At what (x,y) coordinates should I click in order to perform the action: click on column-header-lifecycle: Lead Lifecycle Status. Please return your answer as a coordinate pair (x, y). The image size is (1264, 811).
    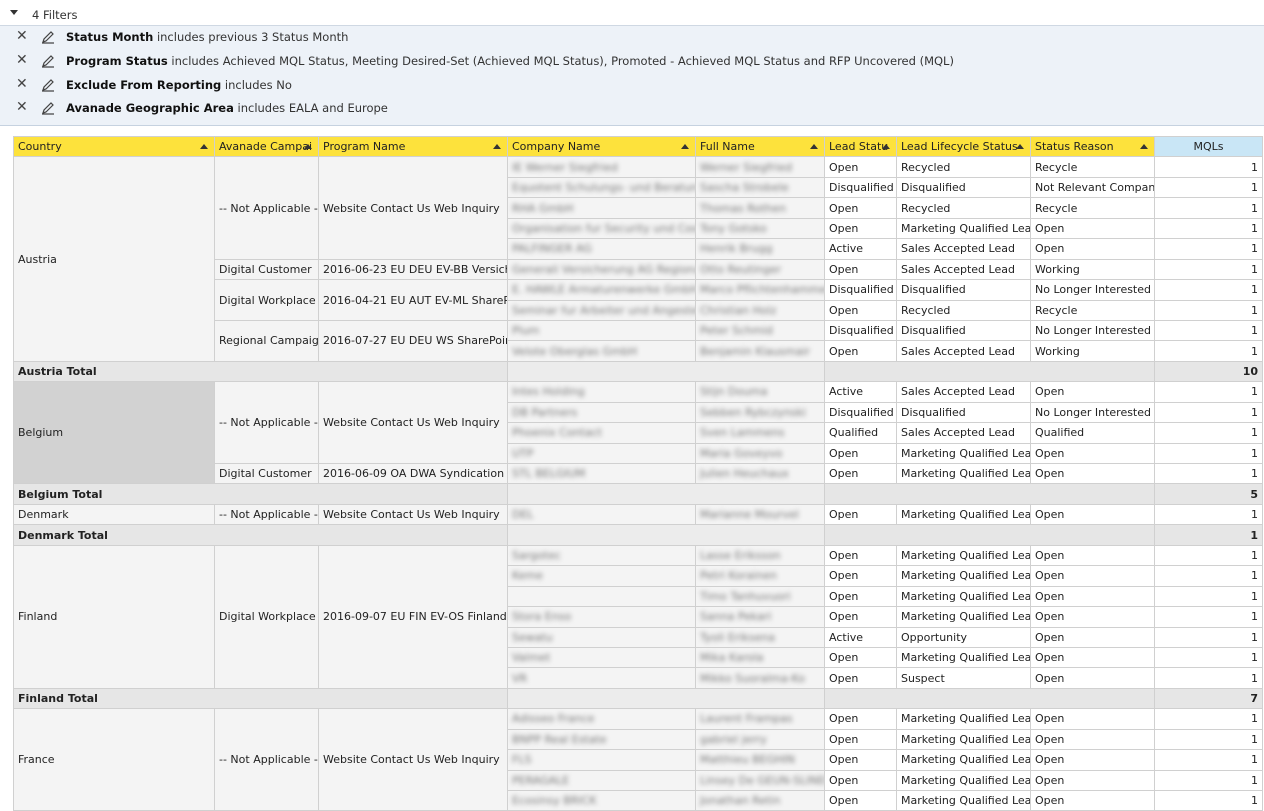
    Looking at the image, I should click on (963, 146).